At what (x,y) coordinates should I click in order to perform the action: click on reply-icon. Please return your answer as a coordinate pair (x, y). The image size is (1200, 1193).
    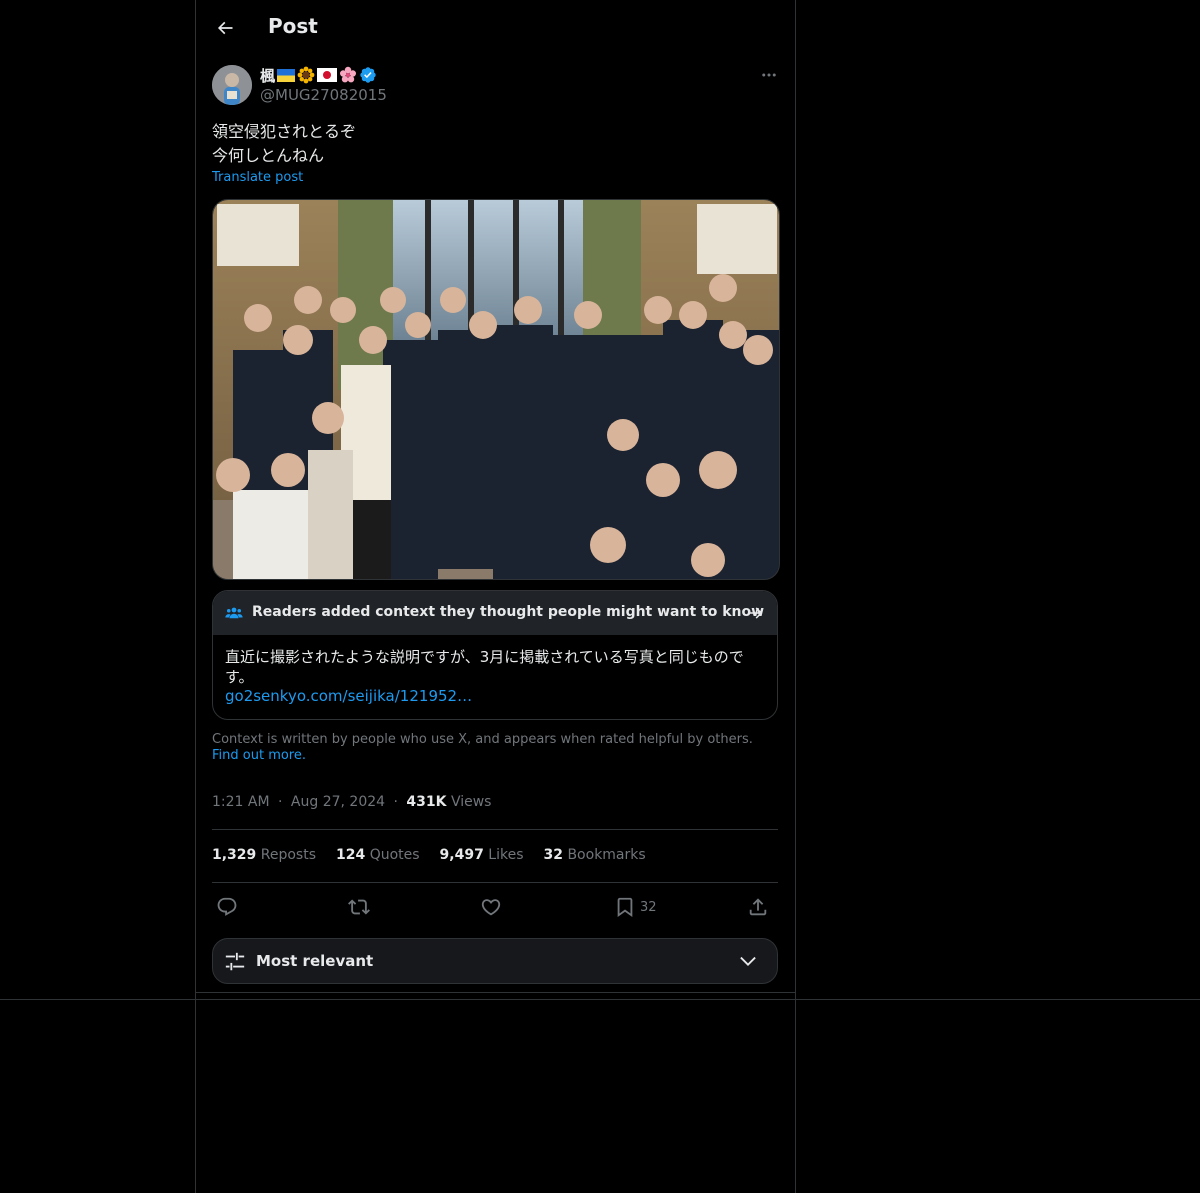
    Looking at the image, I should click on (227, 906).